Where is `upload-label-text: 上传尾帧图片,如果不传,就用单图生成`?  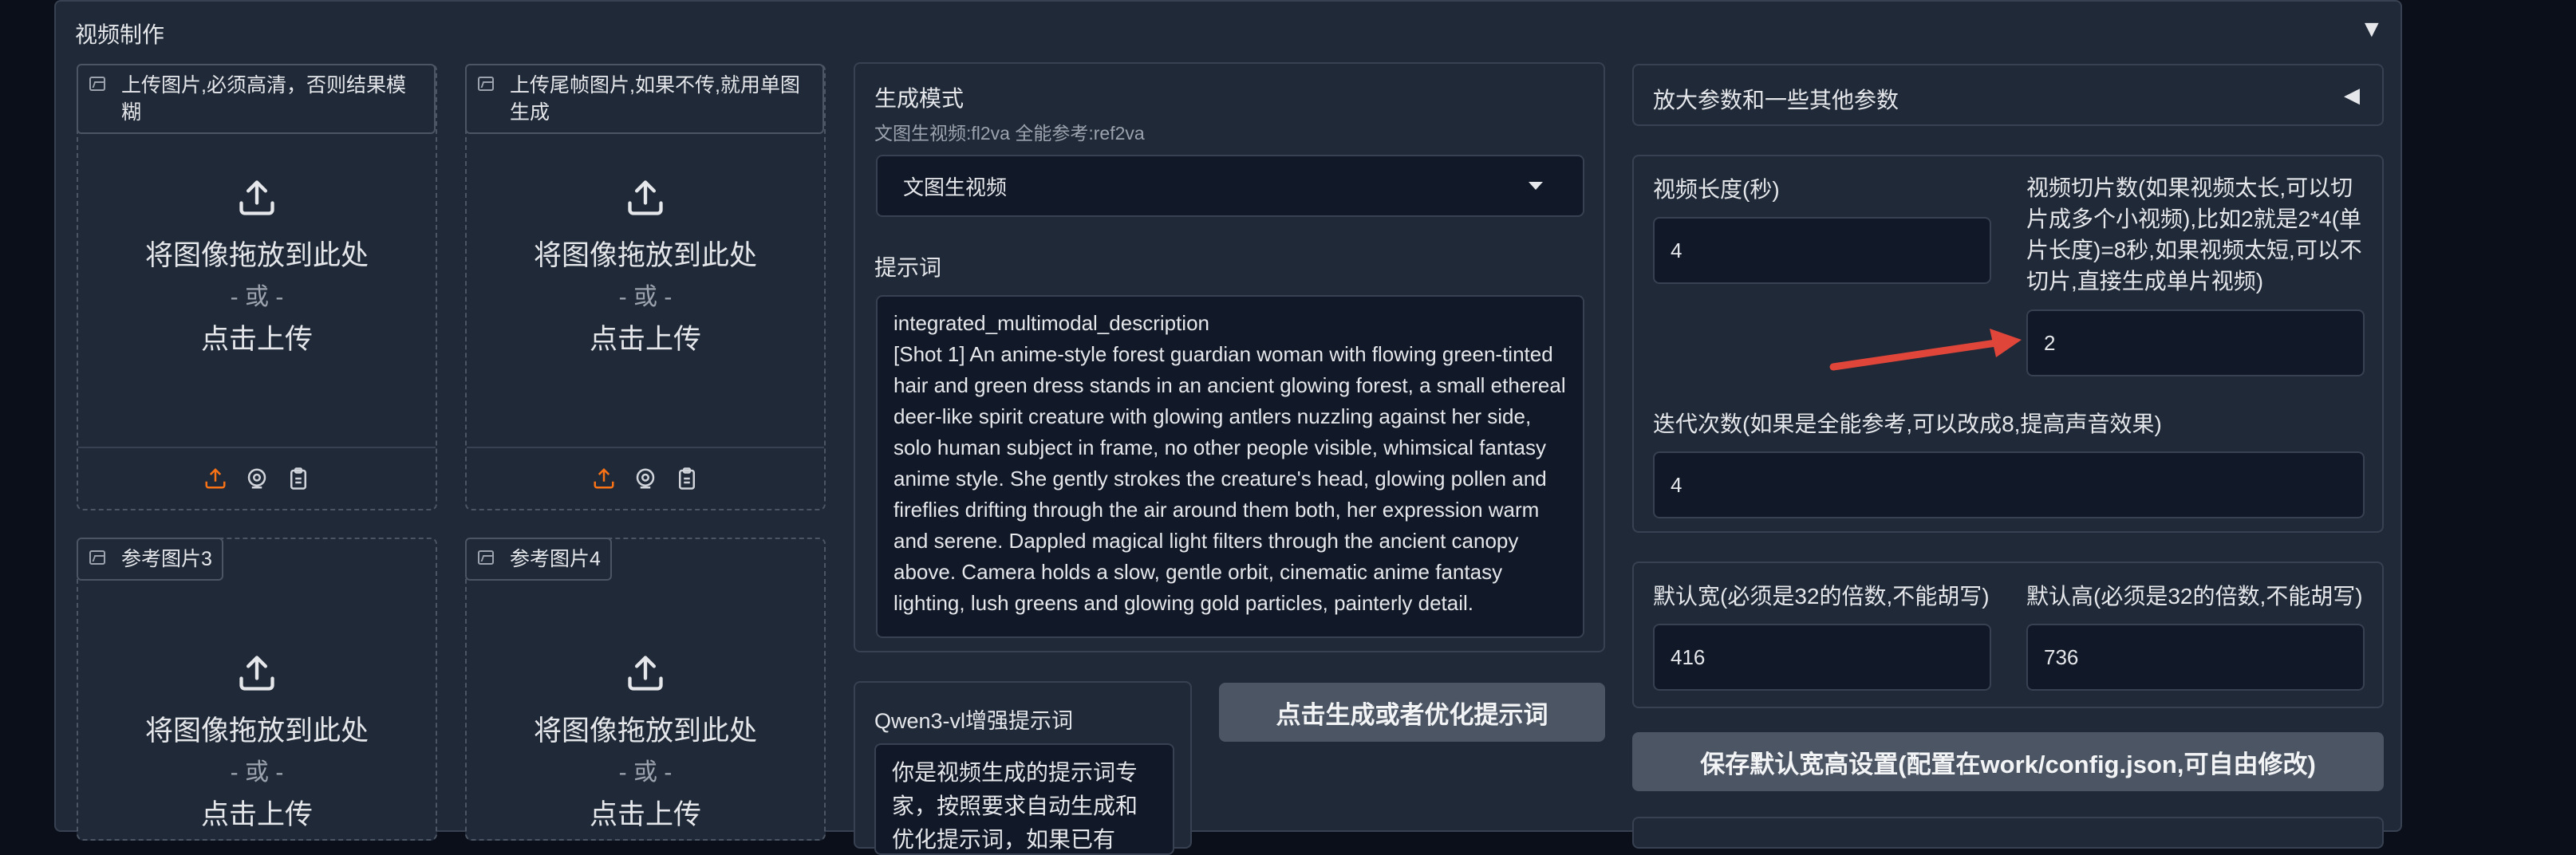 upload-label-text: 上传尾帧图片,如果不传,就用单图生成 is located at coordinates (655, 99).